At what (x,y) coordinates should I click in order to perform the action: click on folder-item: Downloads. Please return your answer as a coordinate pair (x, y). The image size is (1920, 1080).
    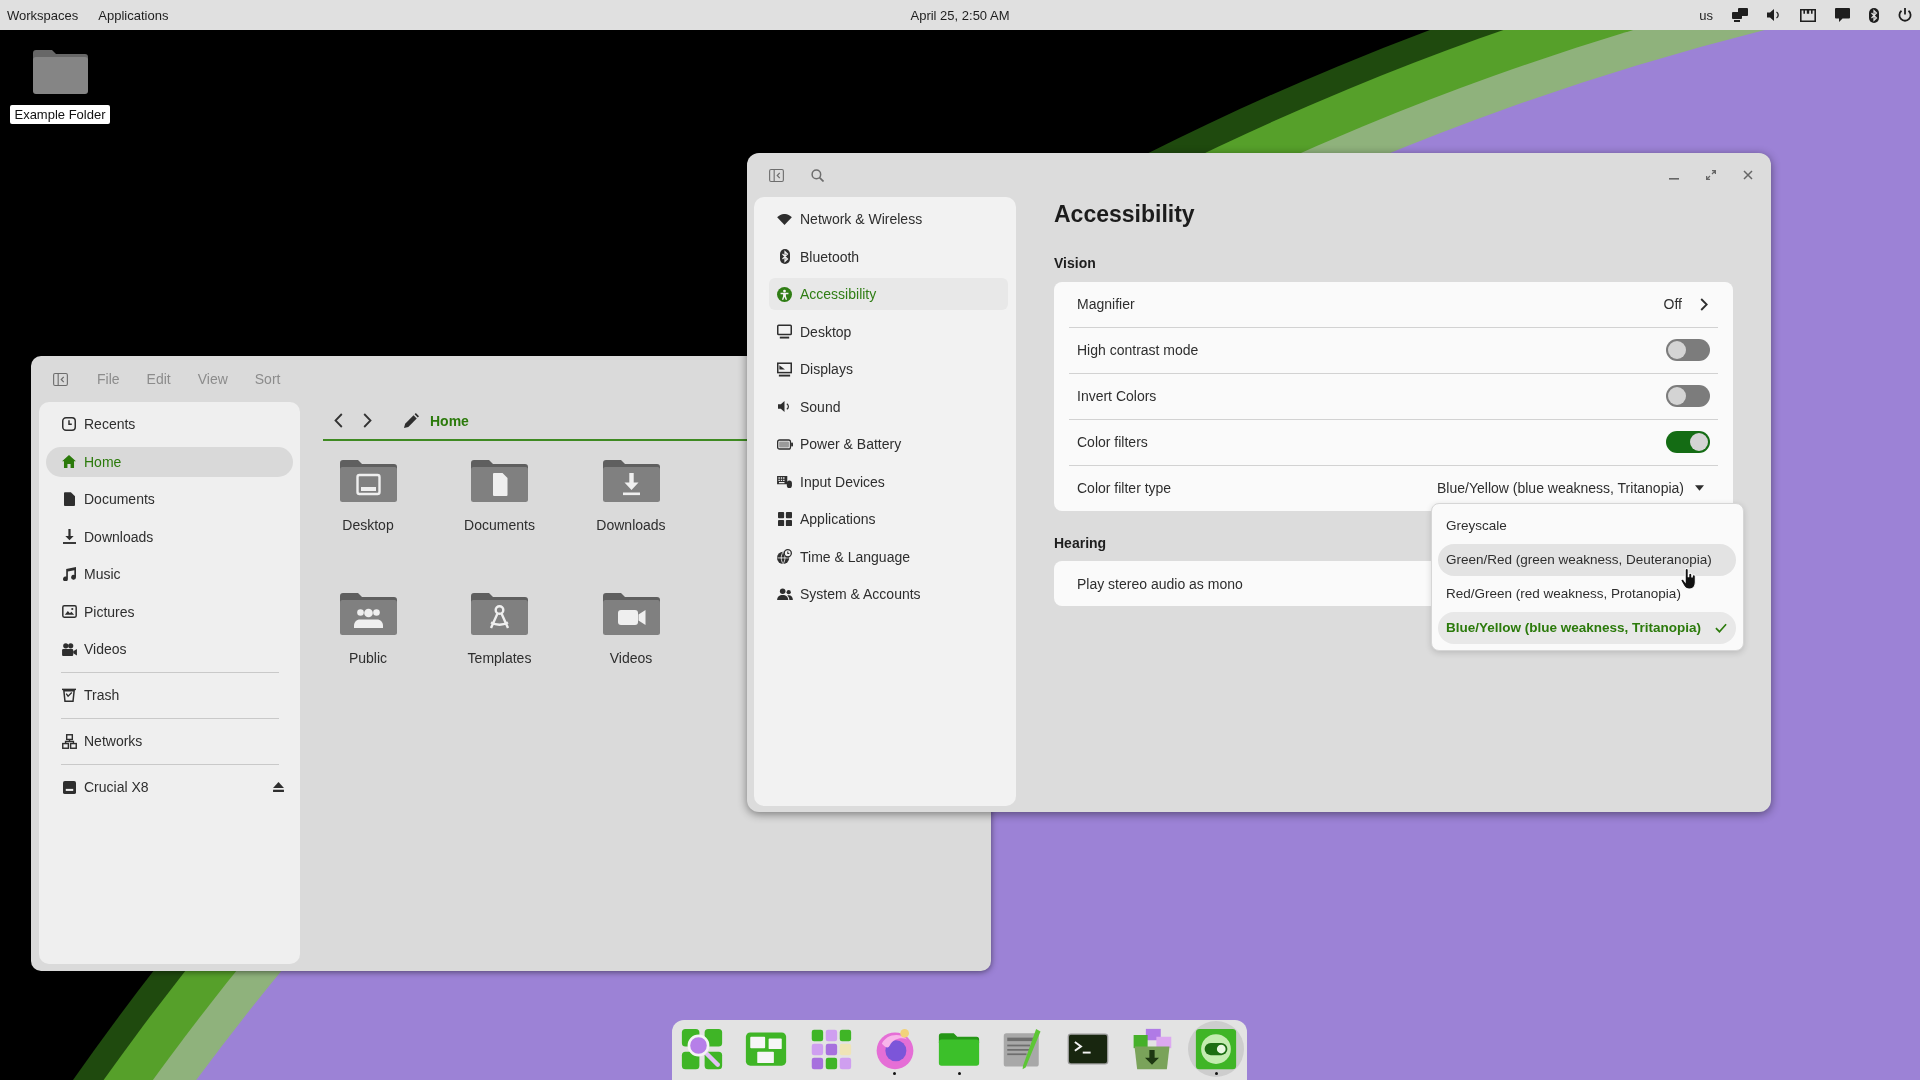
    Looking at the image, I should click on (631, 497).